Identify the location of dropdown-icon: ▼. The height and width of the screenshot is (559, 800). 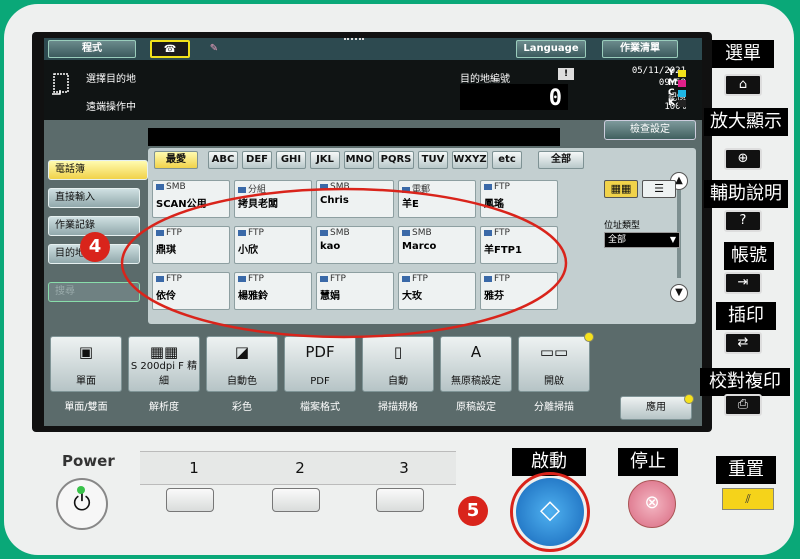
(672, 239).